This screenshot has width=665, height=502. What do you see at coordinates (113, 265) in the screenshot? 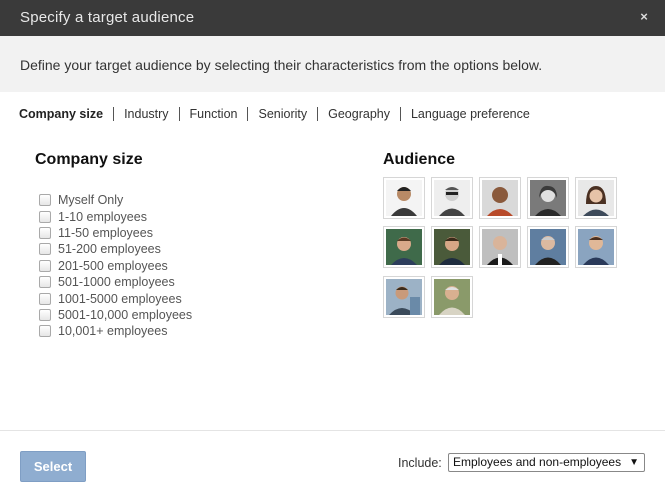
I see `checkbox-label: 201-500 employees` at bounding box center [113, 265].